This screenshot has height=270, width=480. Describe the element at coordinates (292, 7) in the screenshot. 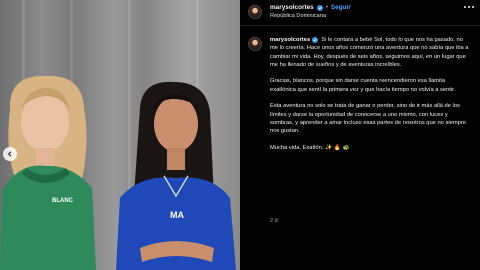

I see `header-username: marysolcortes` at that location.